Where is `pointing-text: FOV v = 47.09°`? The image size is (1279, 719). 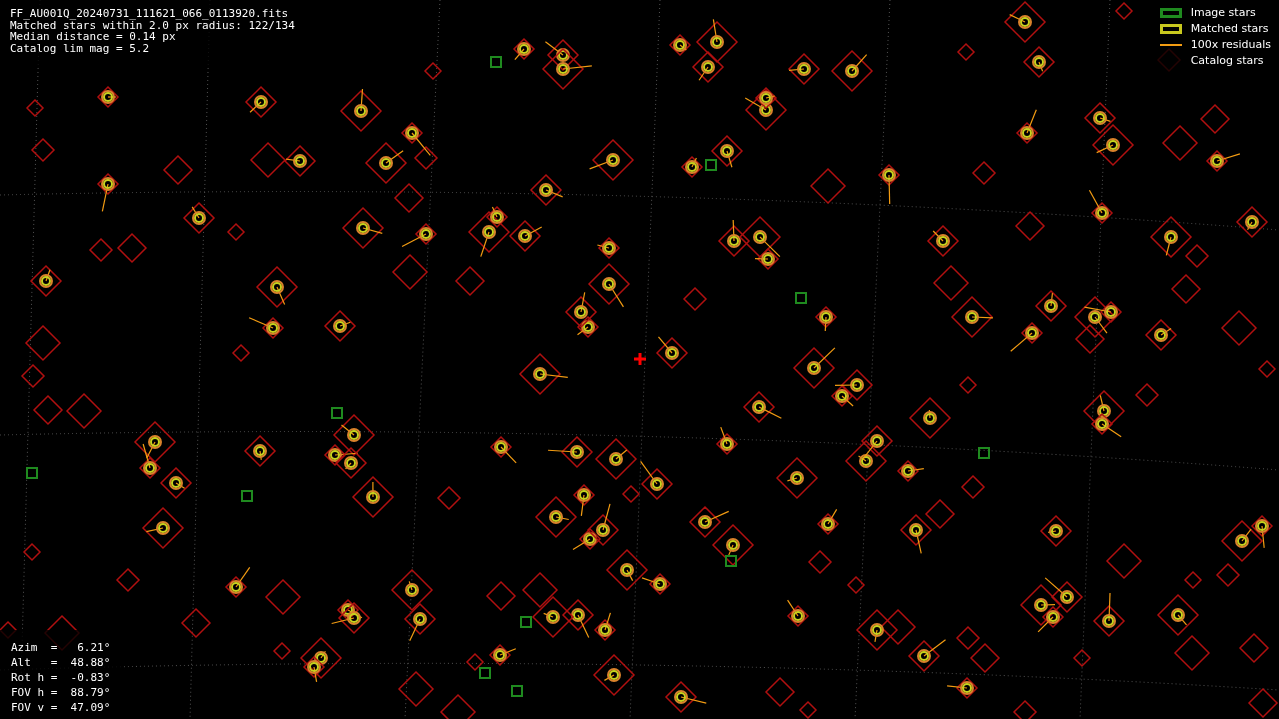 pointing-text: FOV v = 47.09° is located at coordinates (61, 707).